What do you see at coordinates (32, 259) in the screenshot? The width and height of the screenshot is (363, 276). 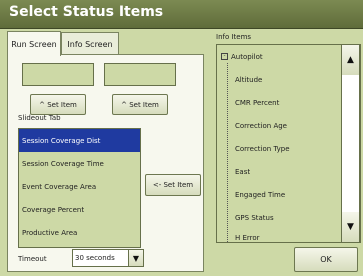 I see `timeout-label: Timeout` at bounding box center [32, 259].